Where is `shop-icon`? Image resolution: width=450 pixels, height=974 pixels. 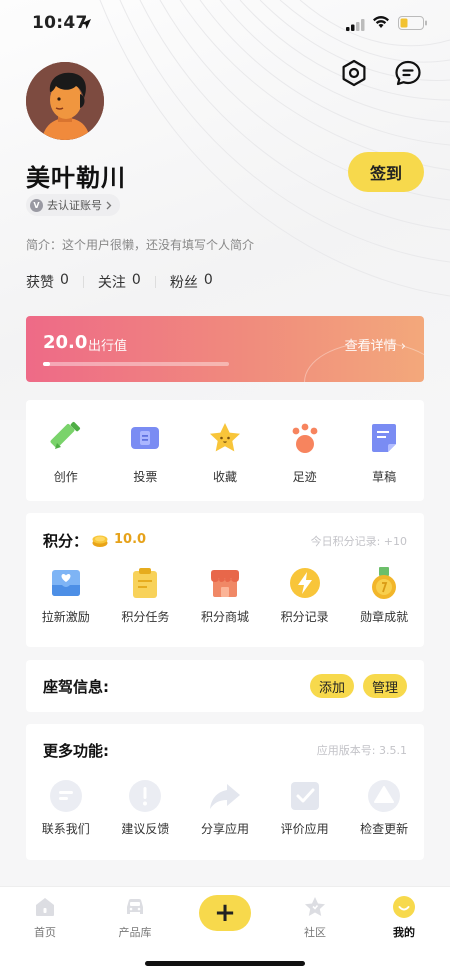
shop-icon is located at coordinates (224, 583).